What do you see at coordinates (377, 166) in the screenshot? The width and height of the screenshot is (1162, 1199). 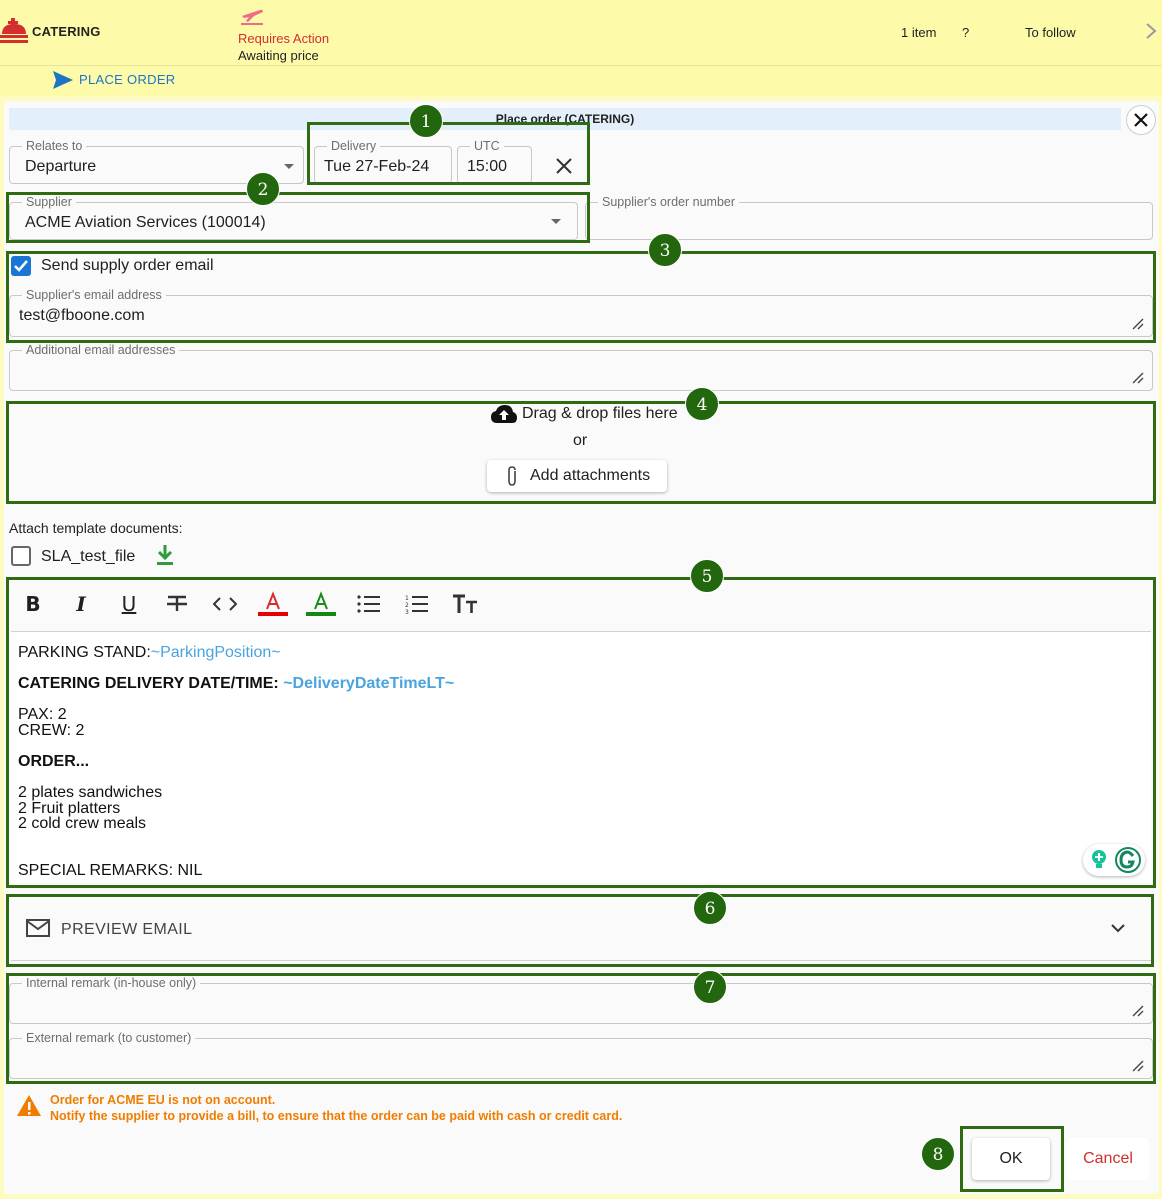 I see `delivery-value: Tue 27-Feb-24` at bounding box center [377, 166].